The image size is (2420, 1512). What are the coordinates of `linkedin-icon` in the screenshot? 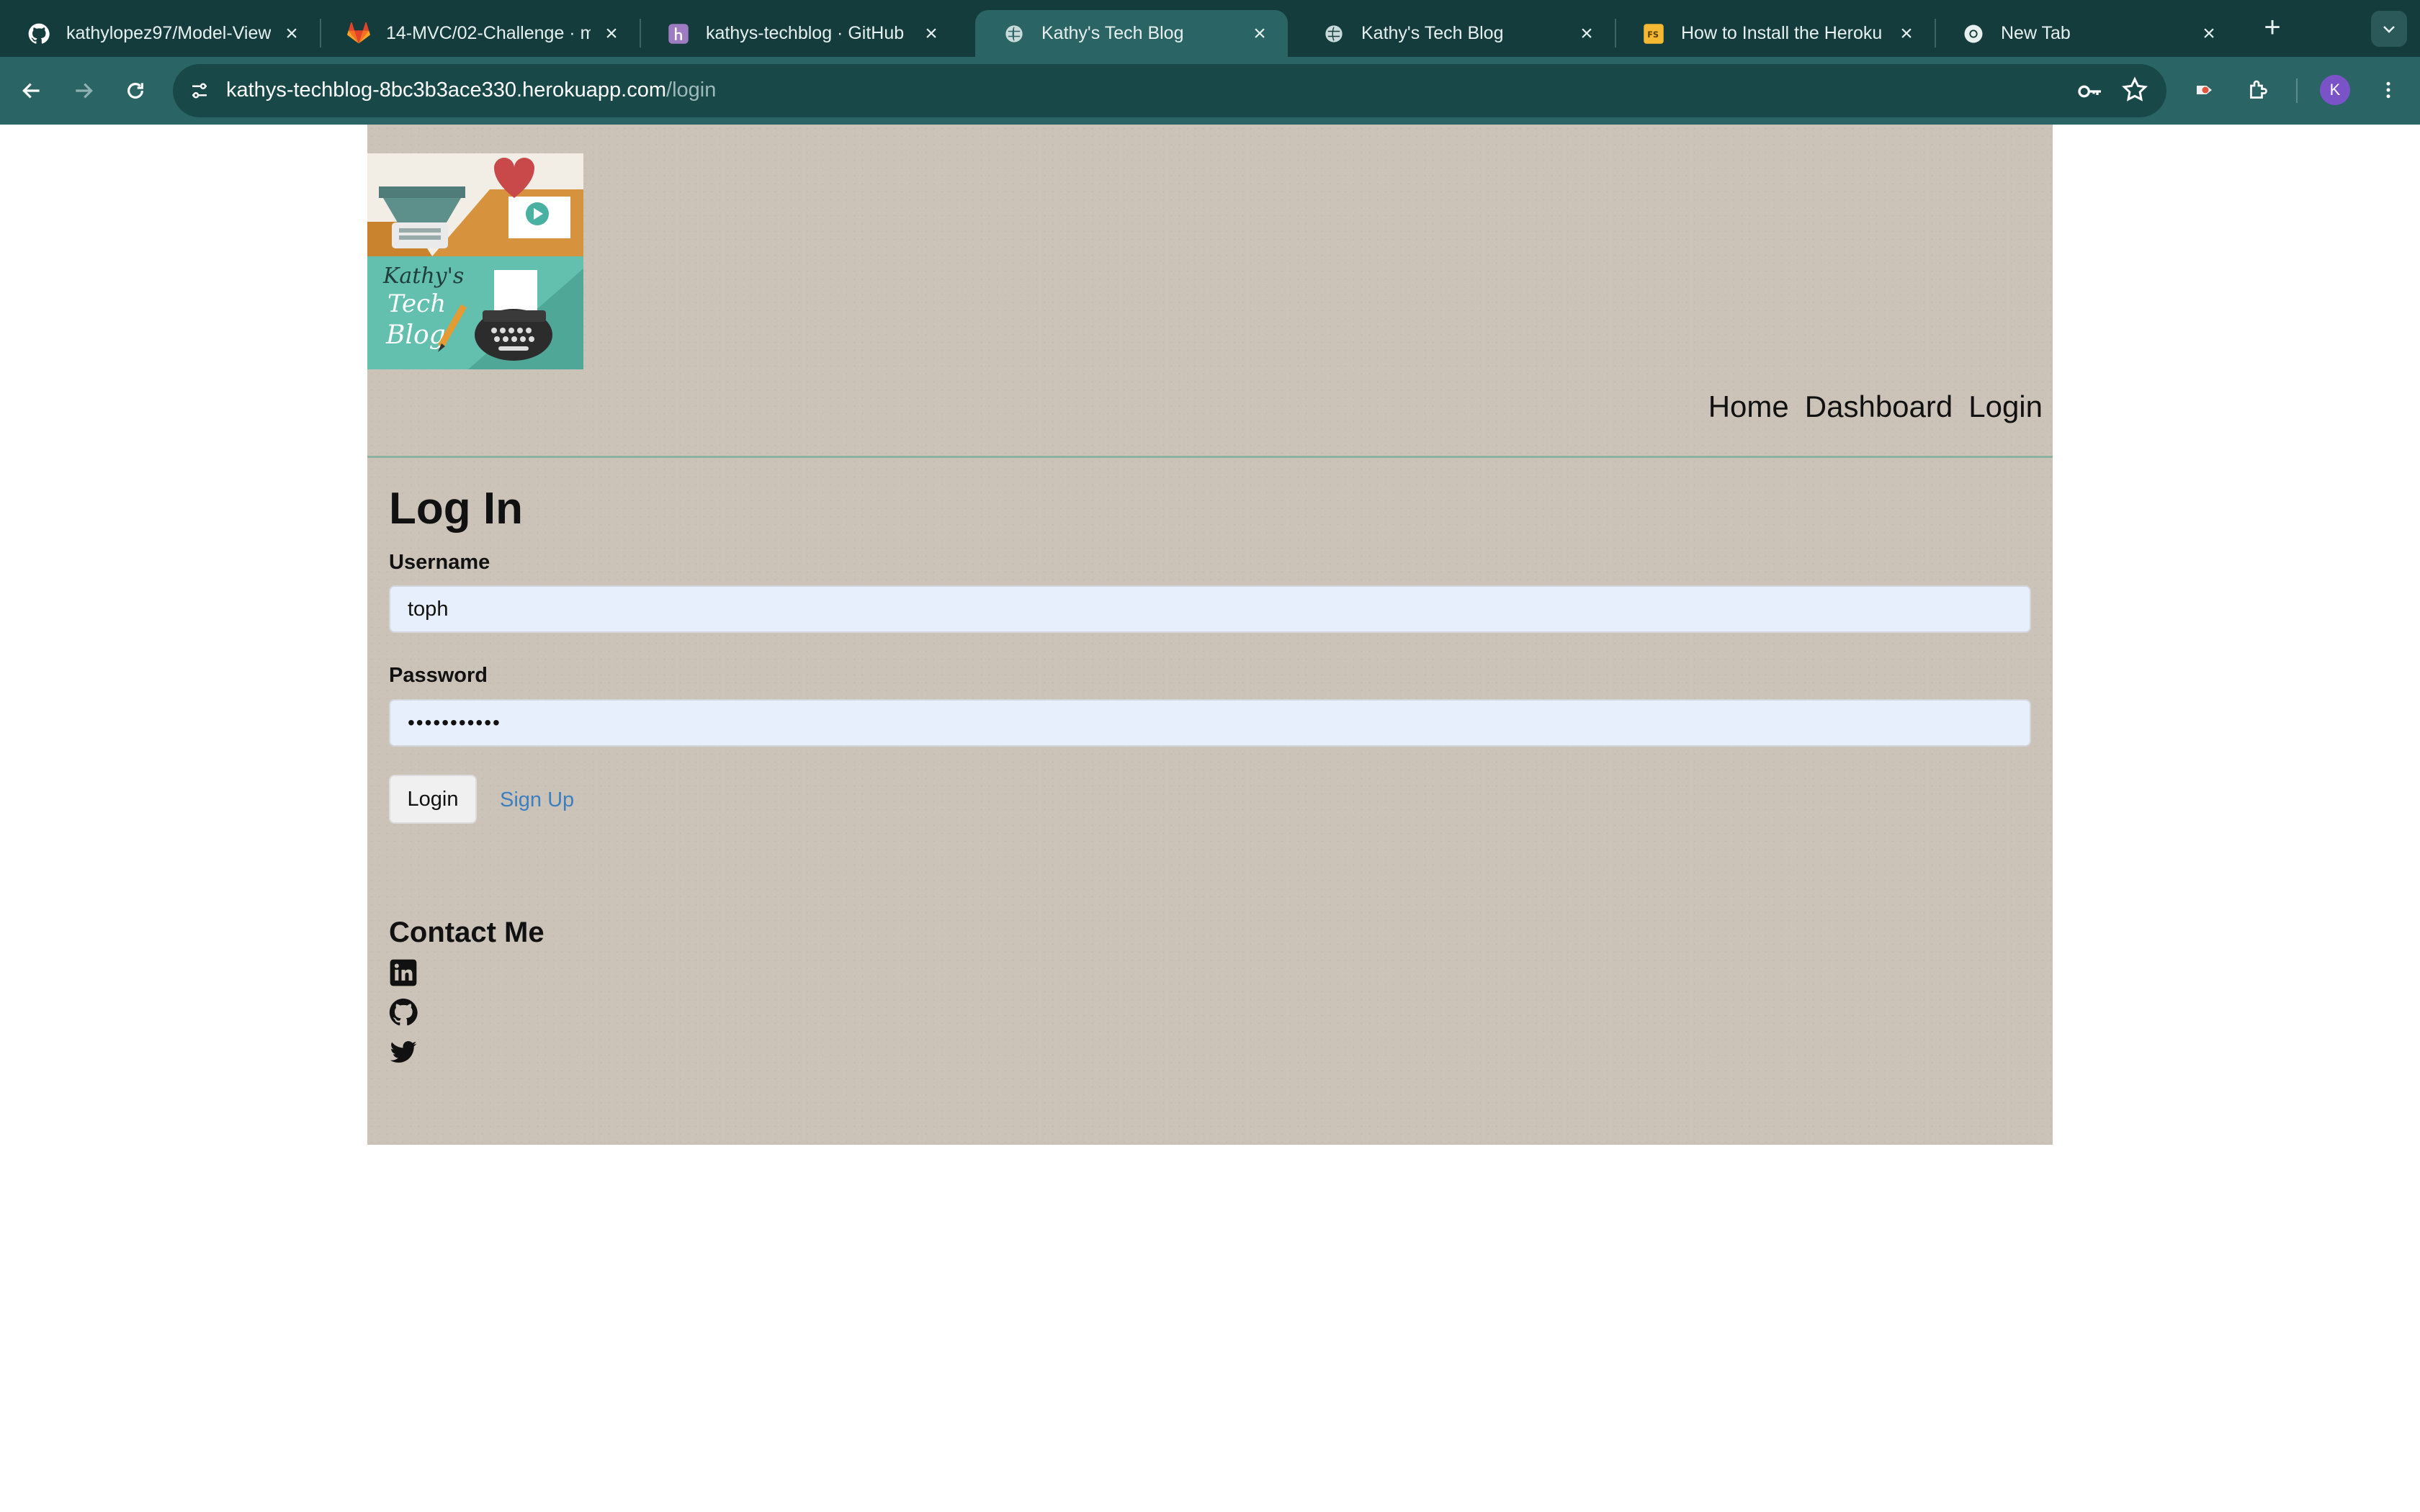 It's located at (403, 972).